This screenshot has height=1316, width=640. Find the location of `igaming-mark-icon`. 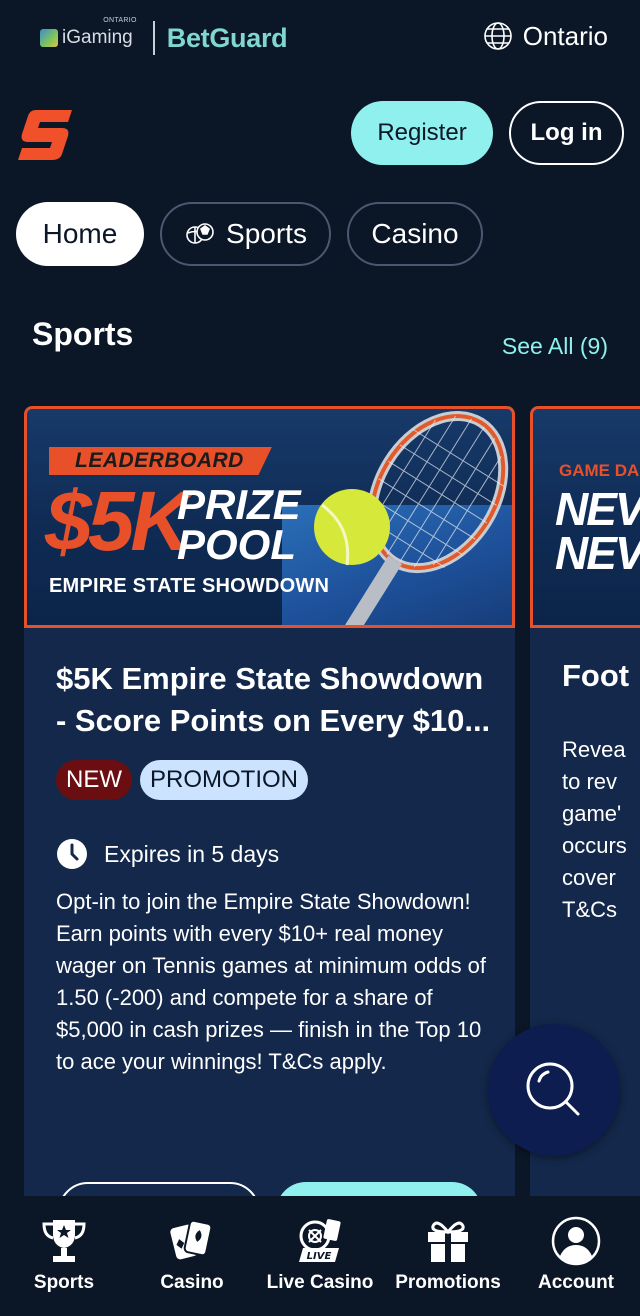

igaming-mark-icon is located at coordinates (49, 38).